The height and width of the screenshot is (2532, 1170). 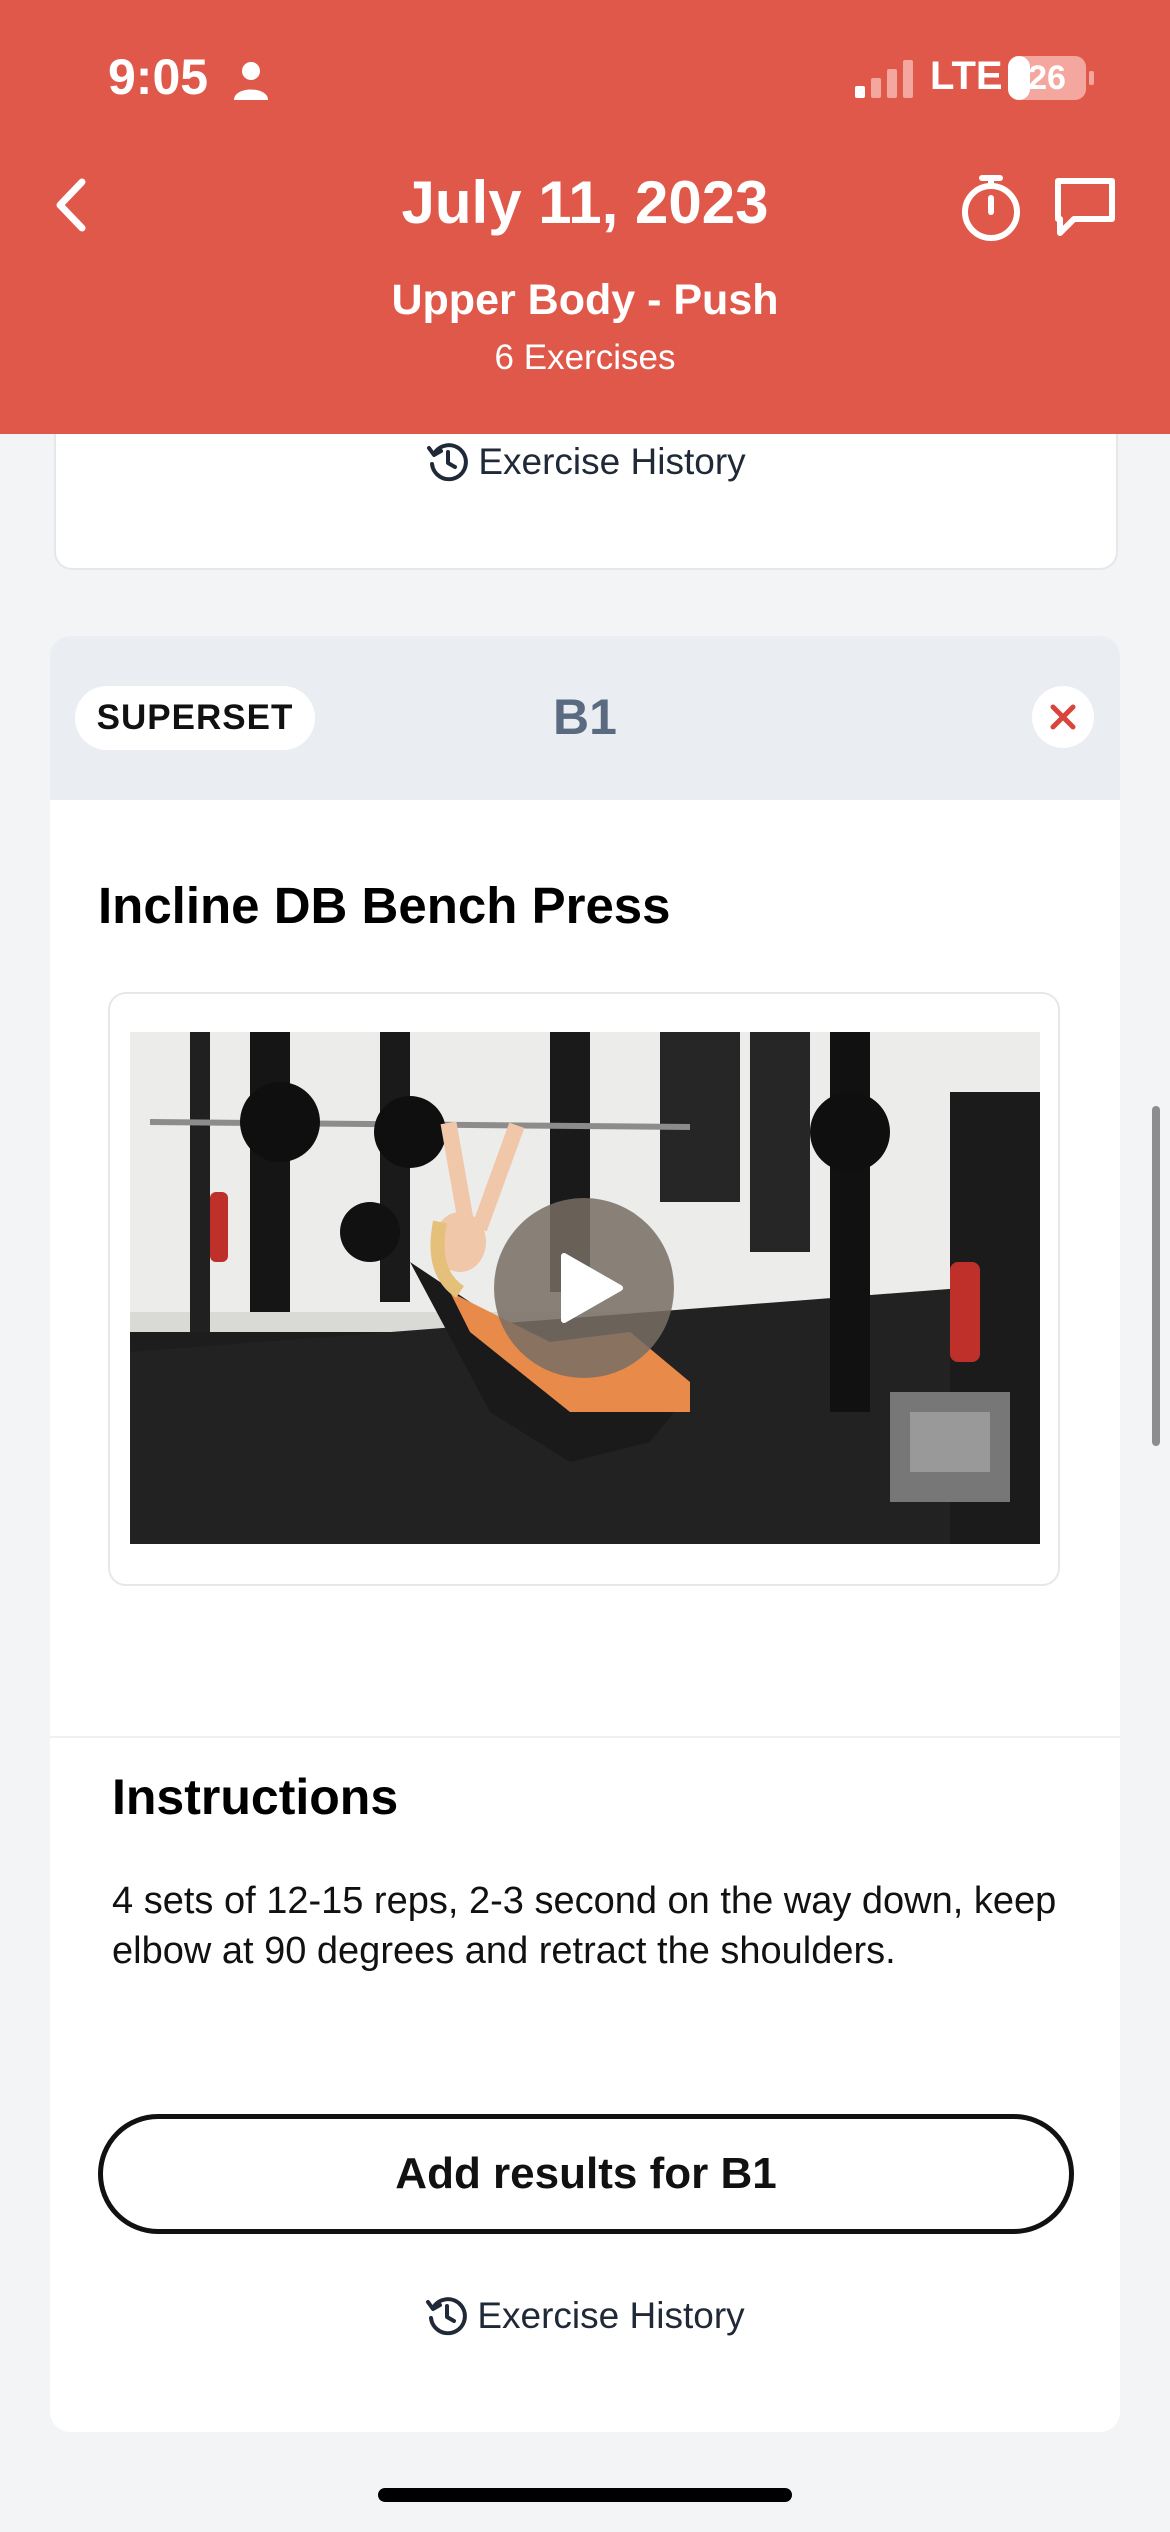 I want to click on stopwatch-icon, so click(x=991, y=208).